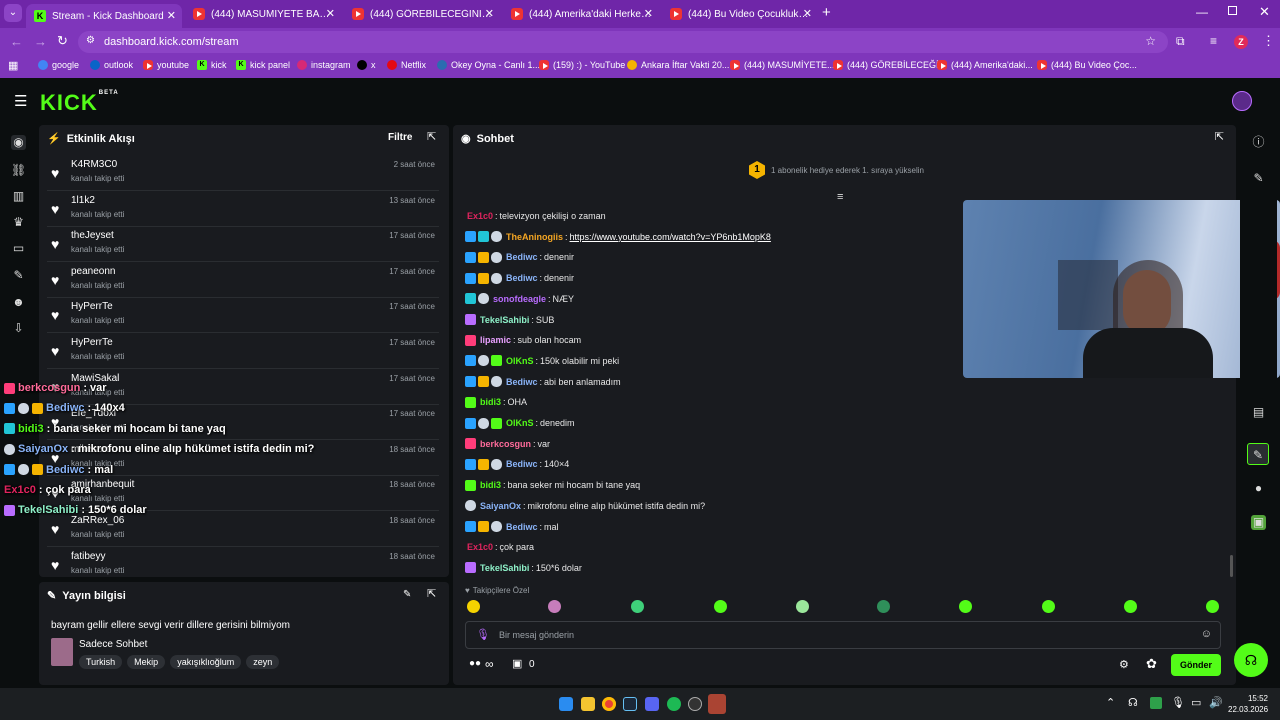 The image size is (1280, 720). Describe the element at coordinates (609, 704) in the screenshot. I see `chrome-icon` at that location.